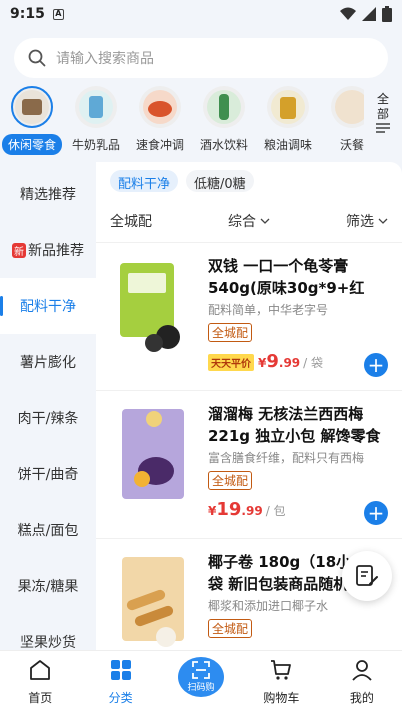 The image size is (402, 716). I want to click on tab-label: 分类, so click(120, 698).